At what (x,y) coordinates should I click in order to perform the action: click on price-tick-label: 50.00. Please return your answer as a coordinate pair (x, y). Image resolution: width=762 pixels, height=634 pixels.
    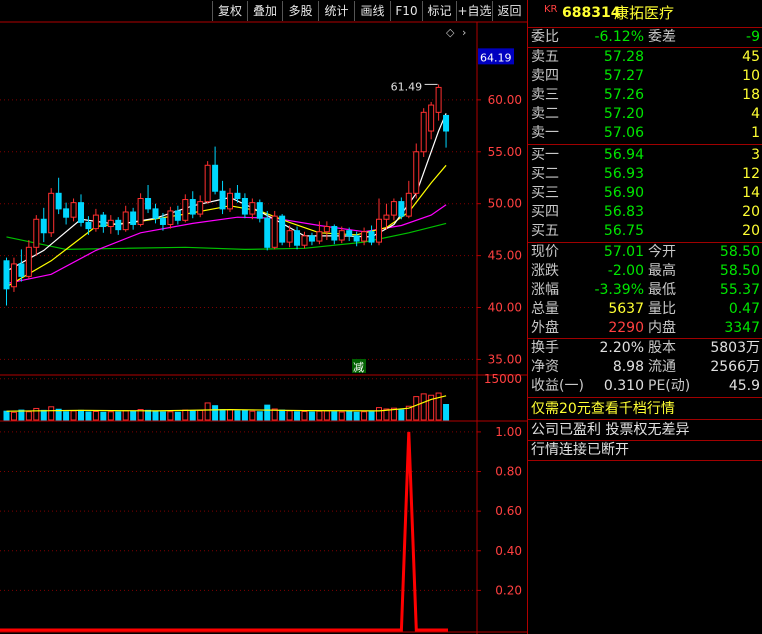
    Looking at the image, I should click on (505, 204).